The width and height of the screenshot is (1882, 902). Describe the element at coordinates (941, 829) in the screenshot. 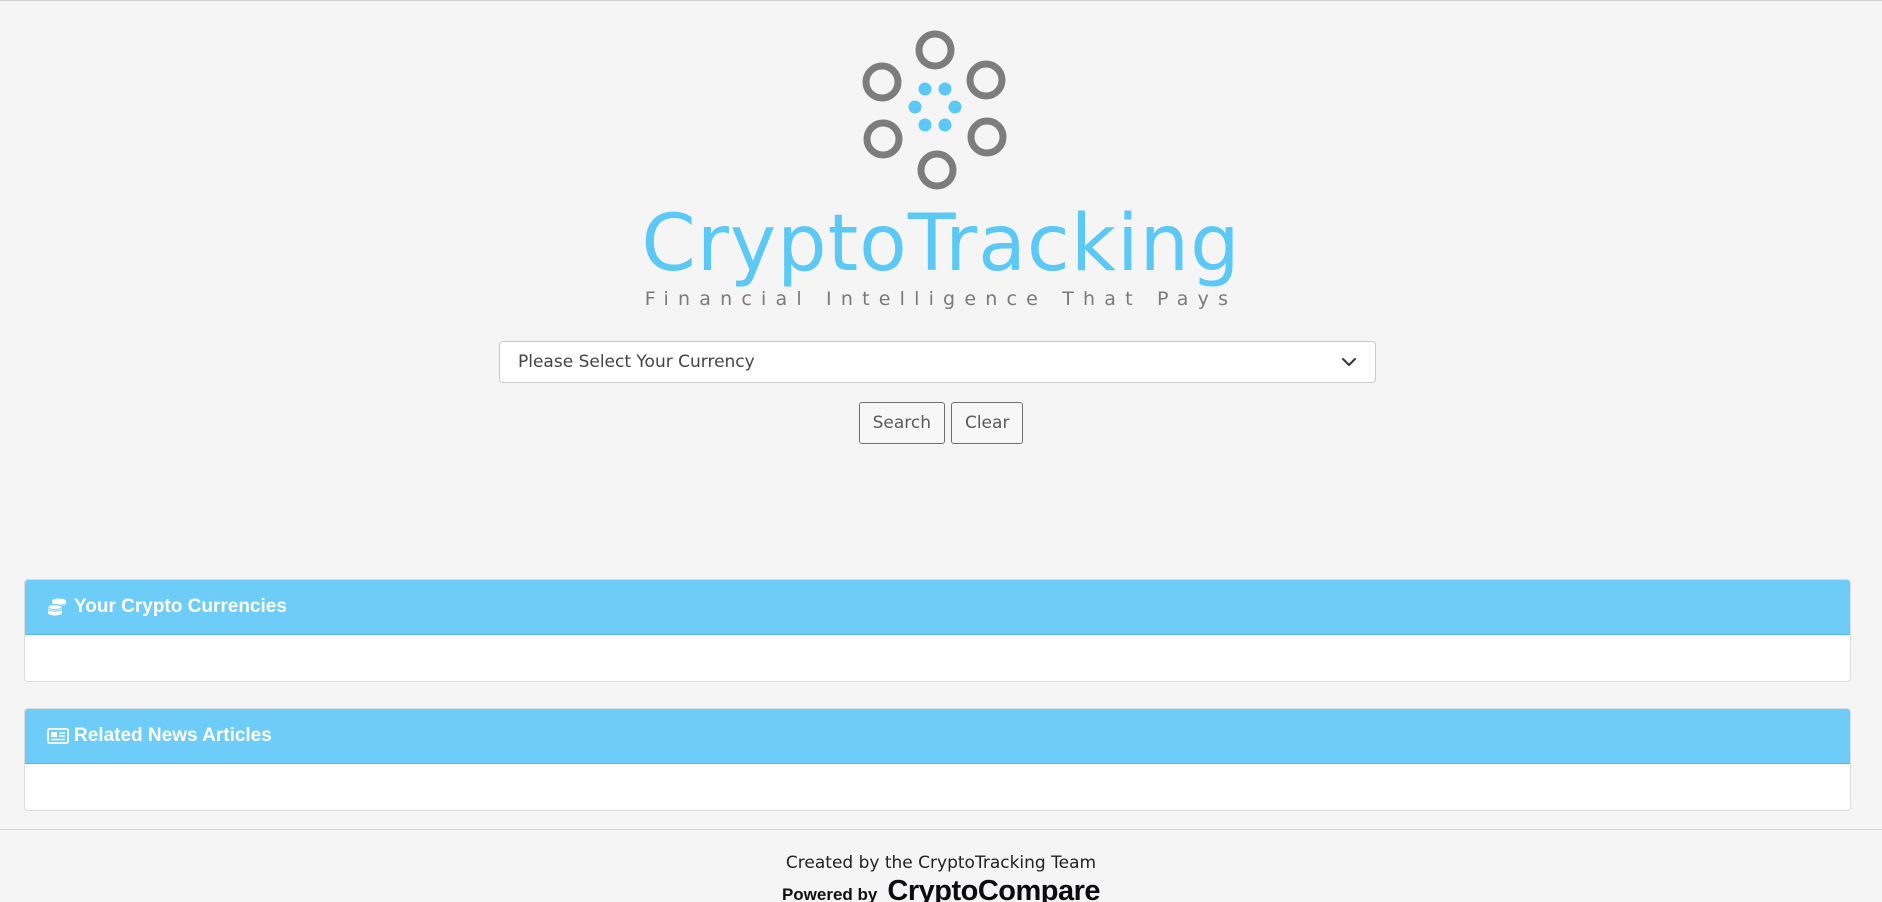

I see `footer-divider` at that location.